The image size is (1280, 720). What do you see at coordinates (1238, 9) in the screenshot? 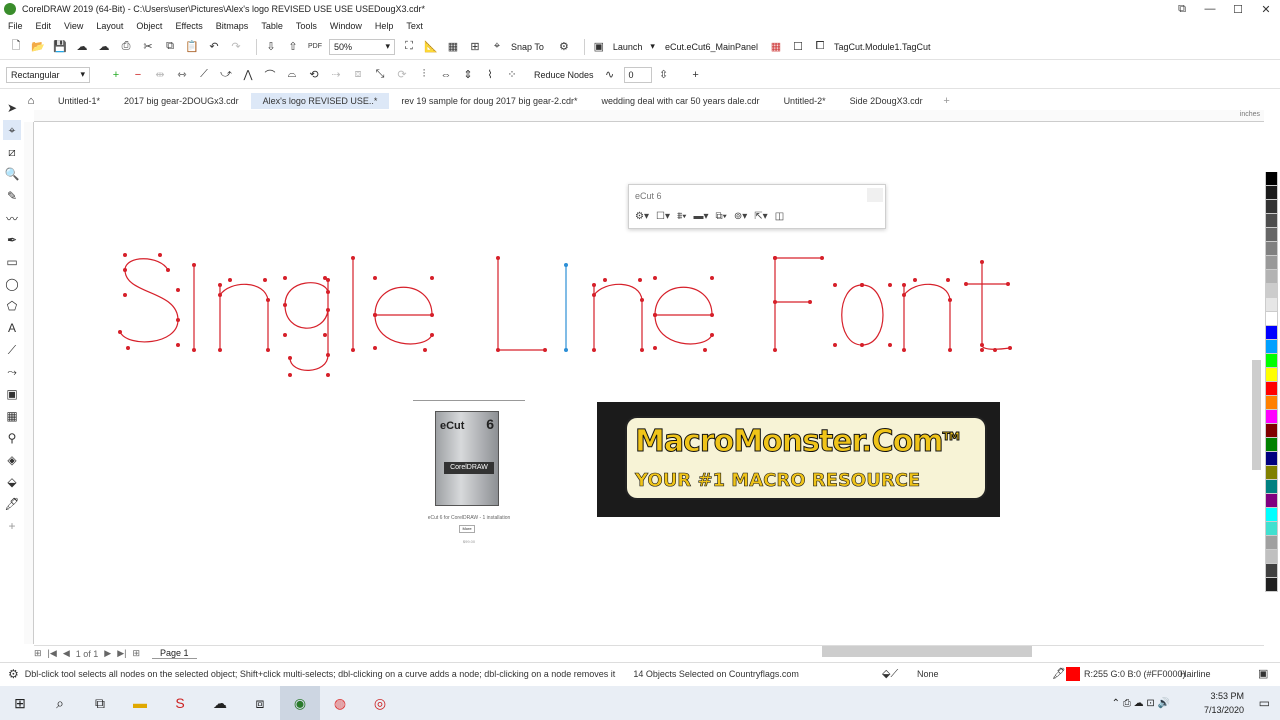
I see `maximize-button: ☐` at bounding box center [1238, 9].